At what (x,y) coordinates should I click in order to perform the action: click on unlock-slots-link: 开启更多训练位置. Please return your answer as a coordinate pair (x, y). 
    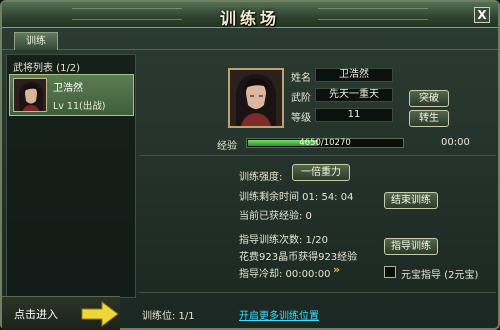
    Looking at the image, I should click on (279, 314).